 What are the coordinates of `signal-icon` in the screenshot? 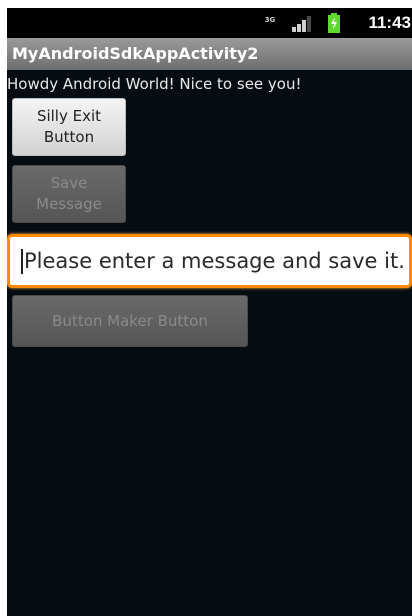 It's located at (301, 24).